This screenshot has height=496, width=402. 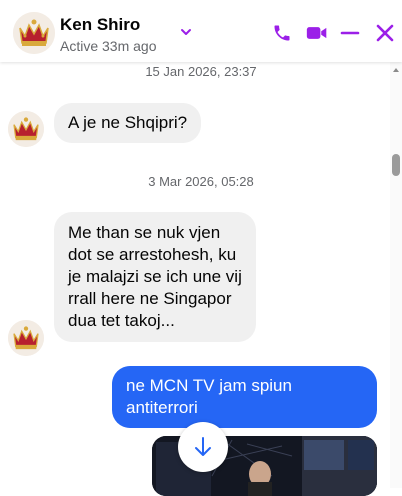 What do you see at coordinates (209, 385) in the screenshot?
I see `message-line: ne MCN TV jam spiun` at bounding box center [209, 385].